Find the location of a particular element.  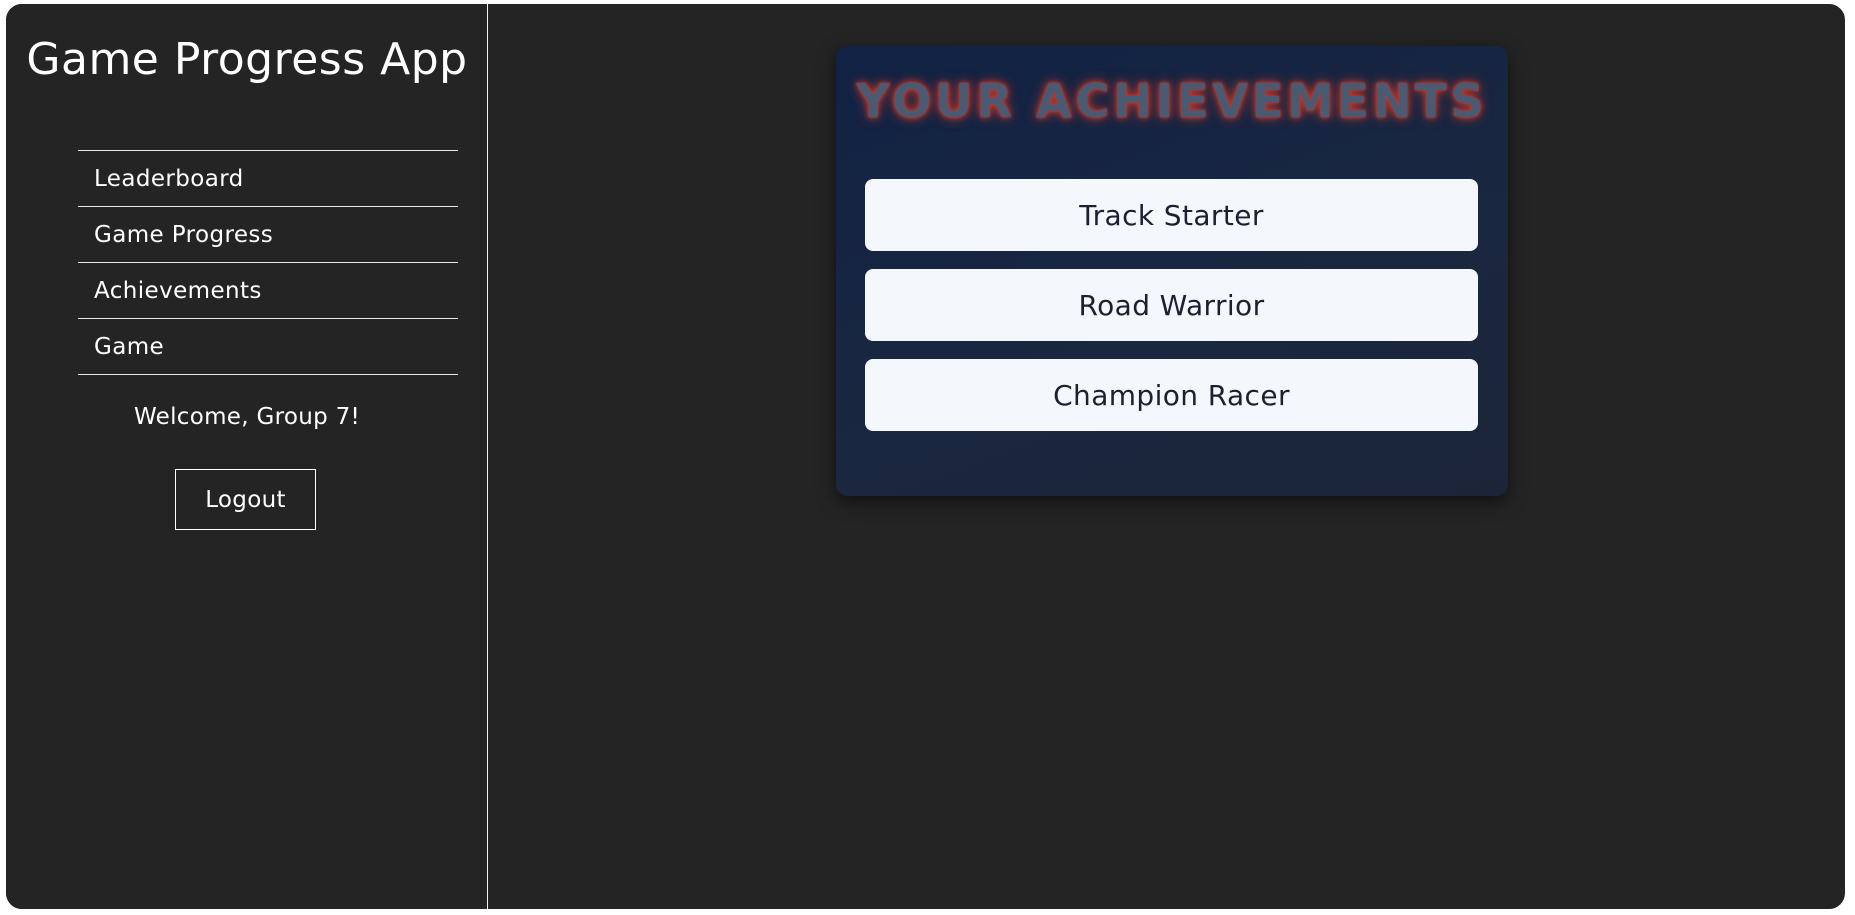

sidebar-item-game-progress: Game Progress is located at coordinates (268, 235).